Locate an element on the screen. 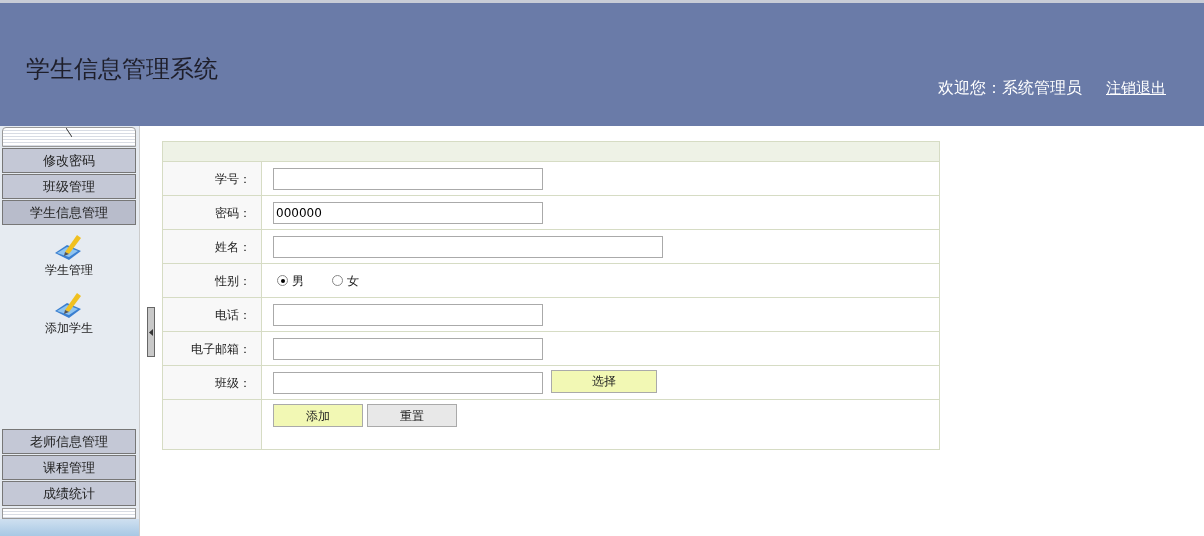 Image resolution: width=1204 pixels, height=536 pixels. logout-link: 注销退出 is located at coordinates (1136, 88).